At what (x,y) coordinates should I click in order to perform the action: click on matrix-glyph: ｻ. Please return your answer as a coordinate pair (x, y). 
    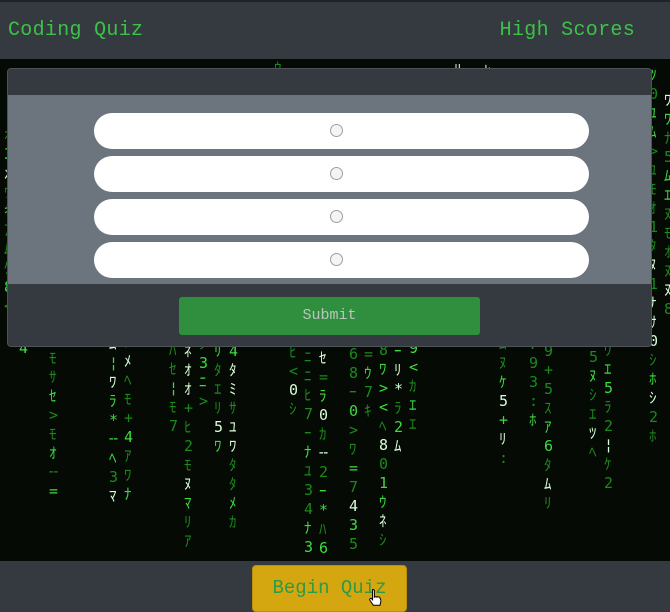
    Looking at the image, I should click on (53, 377).